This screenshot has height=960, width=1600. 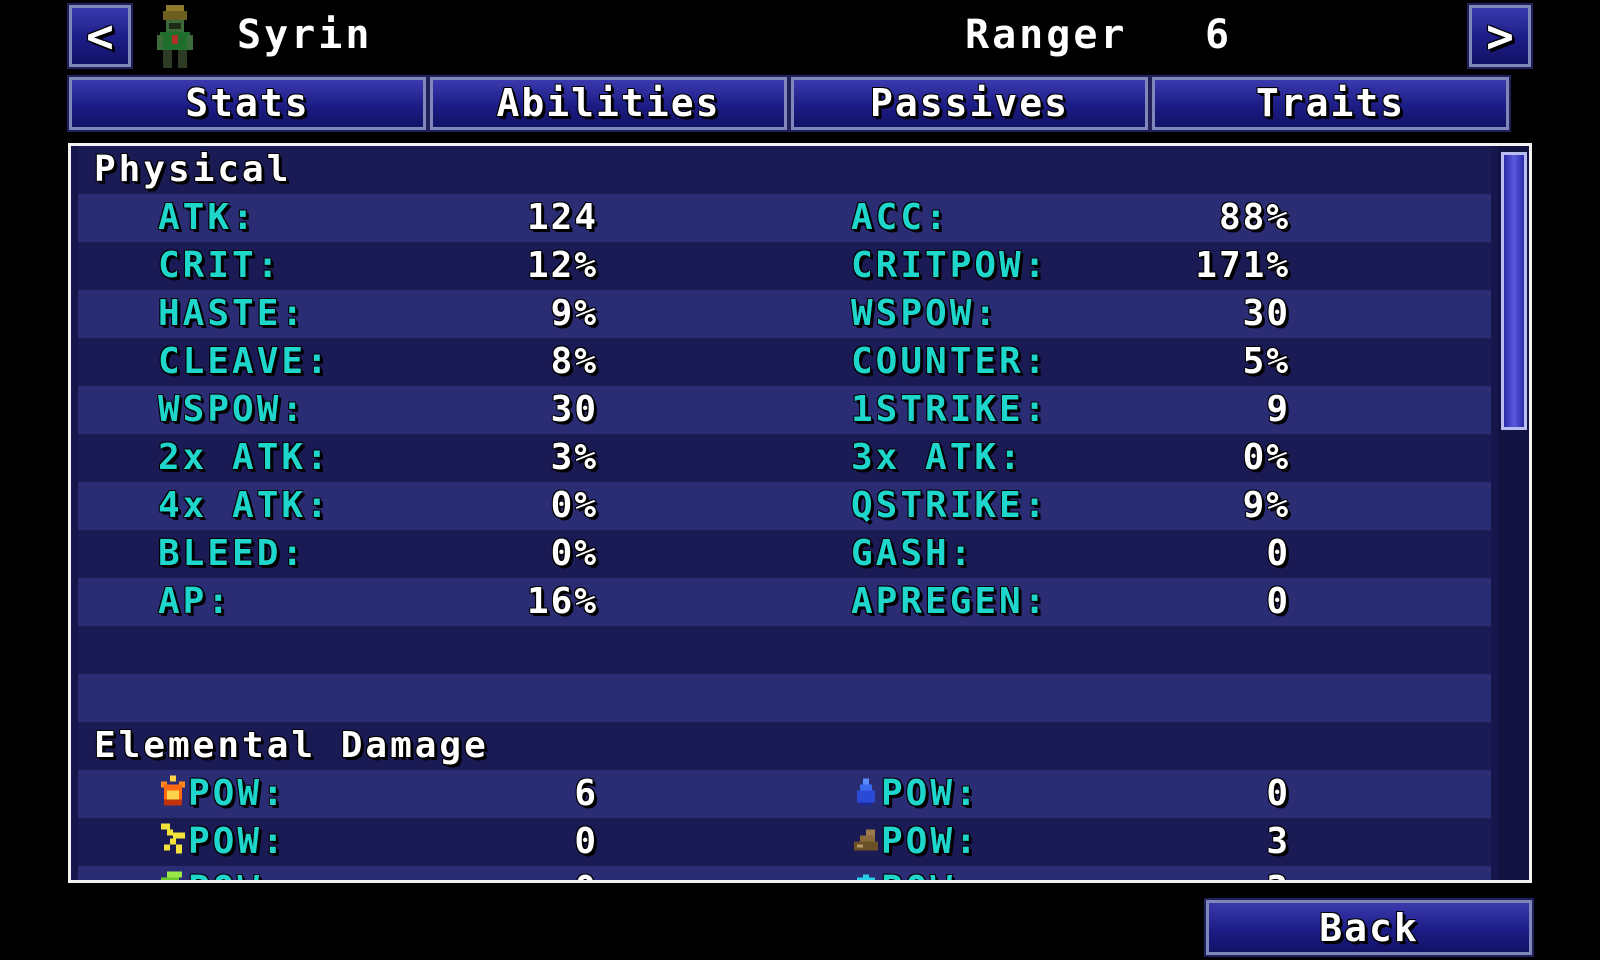 What do you see at coordinates (784, 218) in the screenshot?
I see `stat-row: ATK: 124 ACC: 88%` at bounding box center [784, 218].